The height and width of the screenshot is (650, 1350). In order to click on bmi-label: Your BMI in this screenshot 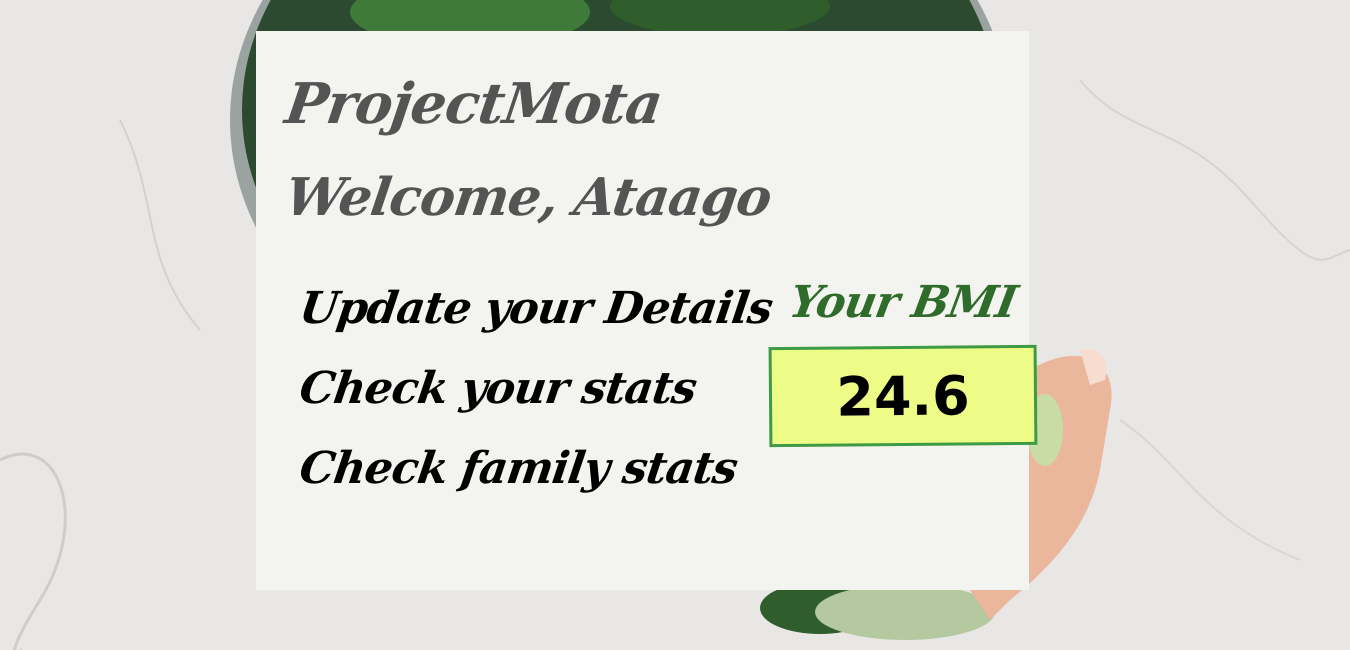, I will do `click(903, 302)`.